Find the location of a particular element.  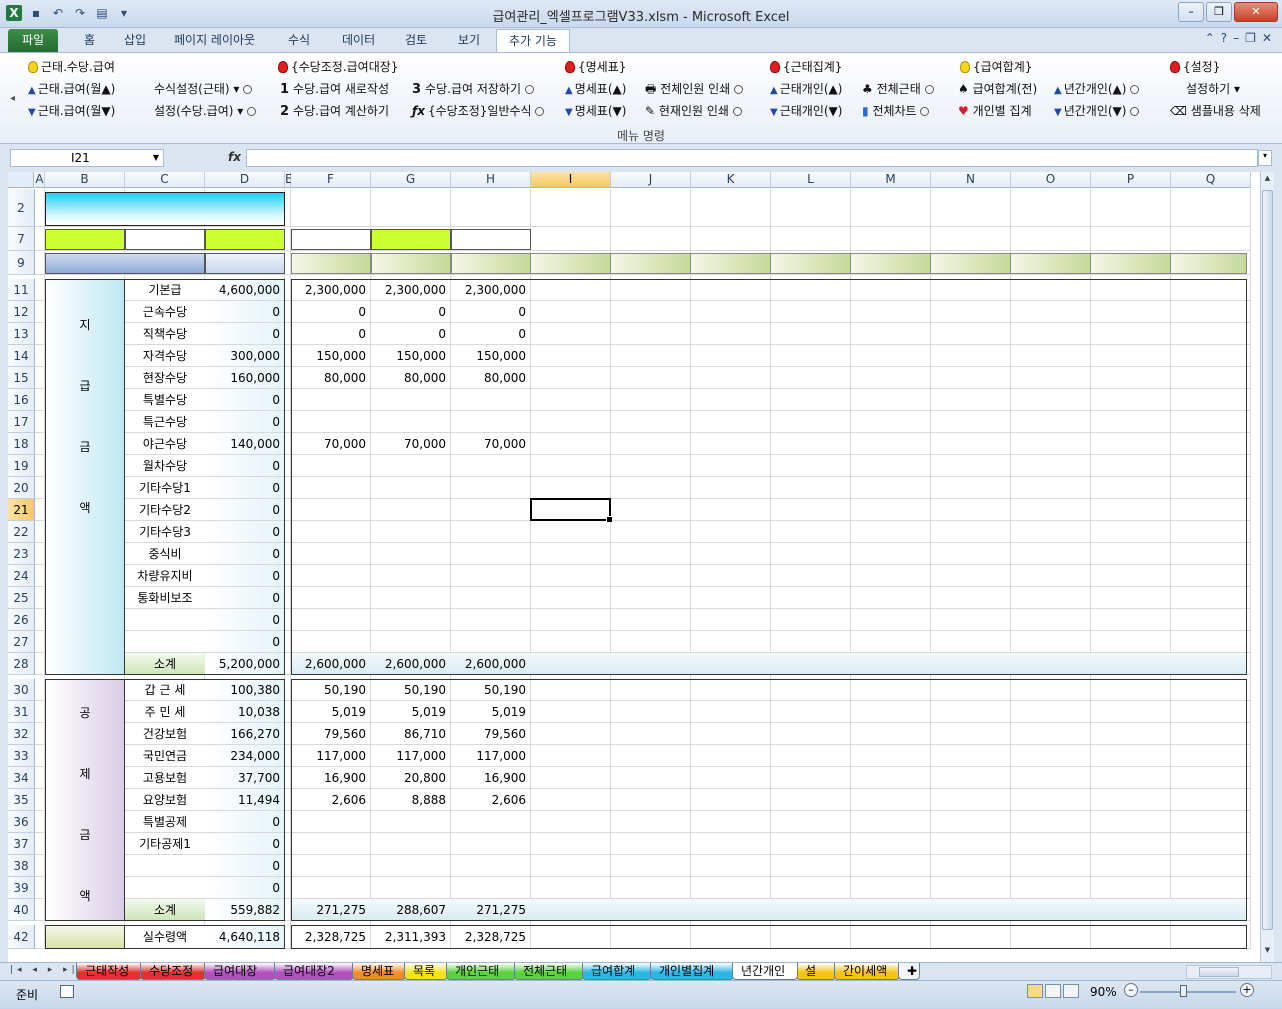

sheet-tab: 개인별집계 is located at coordinates (692, 971).